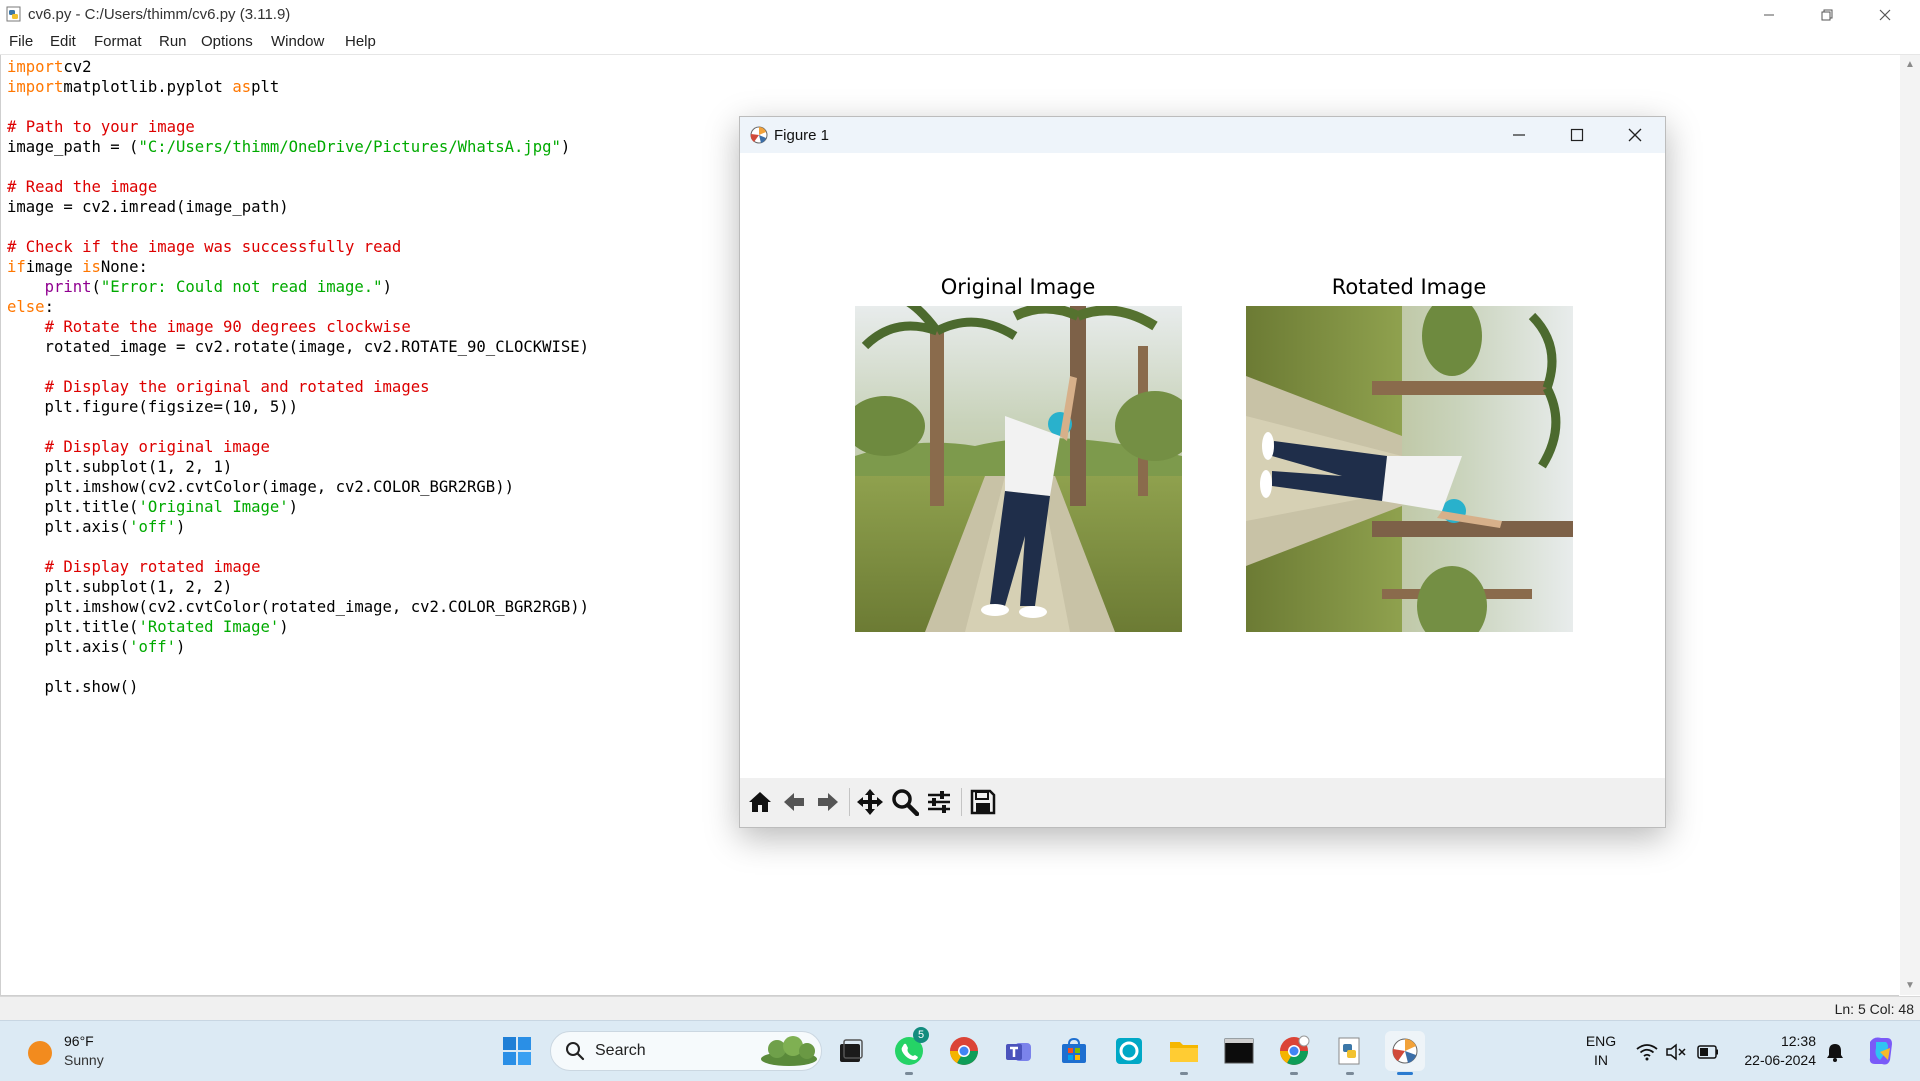 The image size is (1920, 1081). I want to click on menu-options: Options, so click(227, 41).